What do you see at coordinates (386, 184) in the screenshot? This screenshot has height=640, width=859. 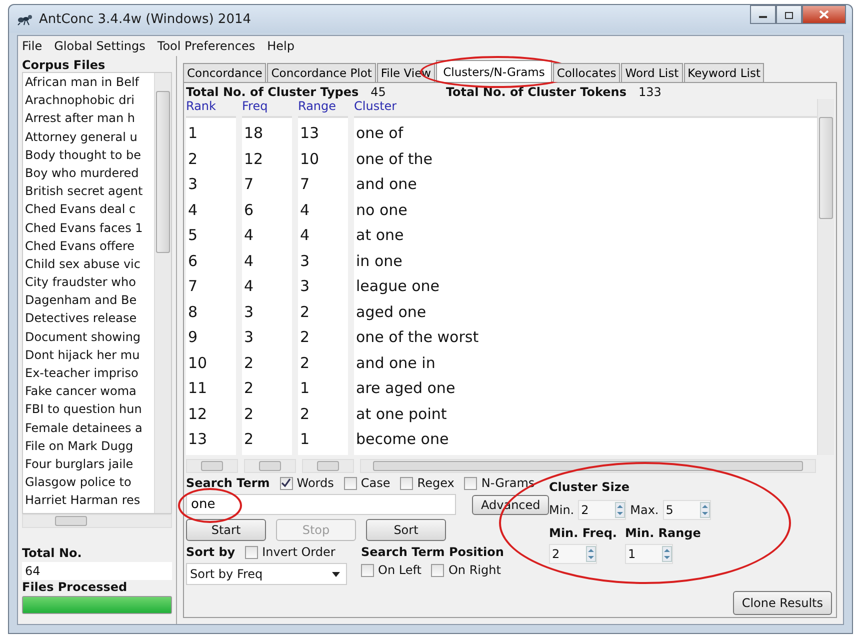 I see `table-cell-text: and one` at bounding box center [386, 184].